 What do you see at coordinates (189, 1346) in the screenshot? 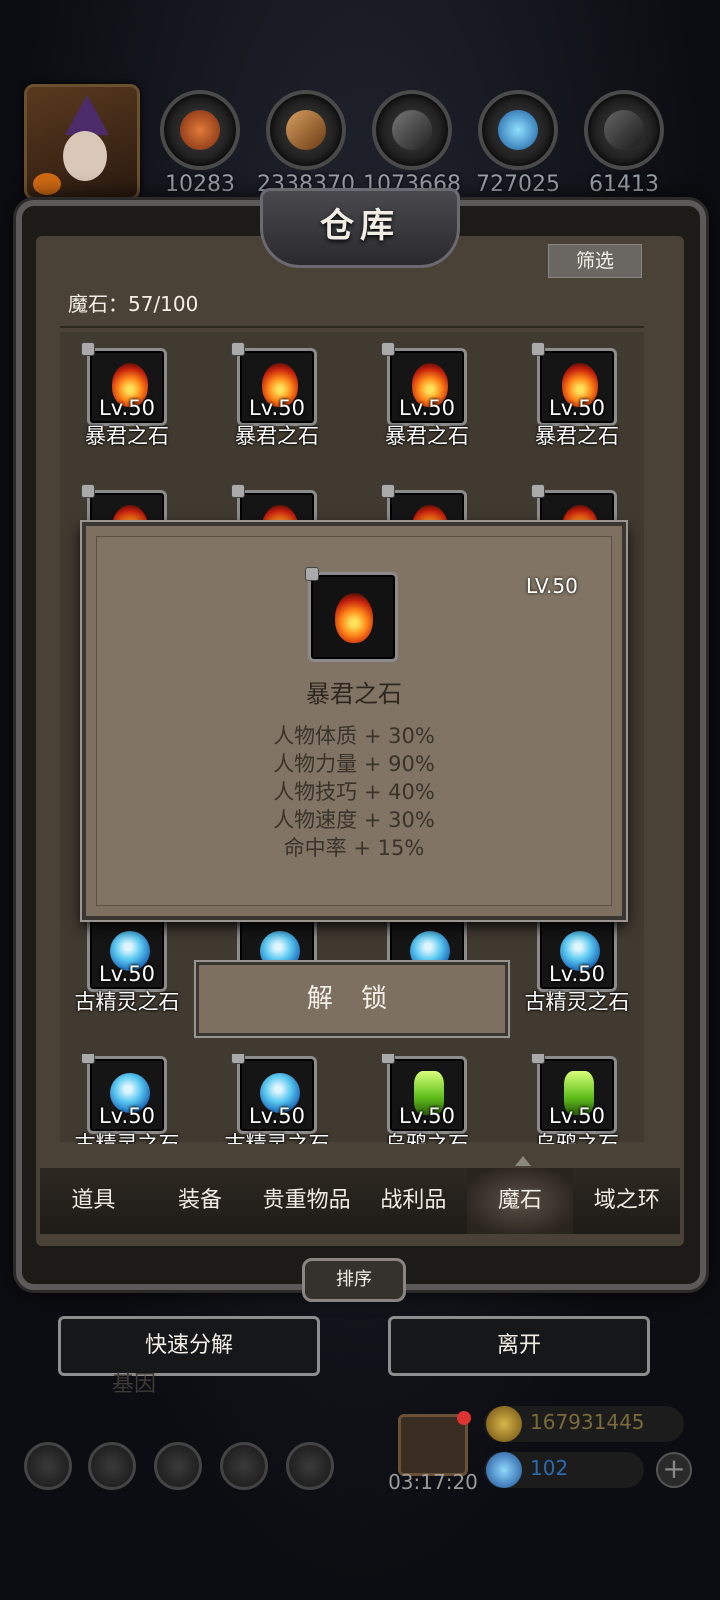
I see `quick-decompose-button: 快速分解` at bounding box center [189, 1346].